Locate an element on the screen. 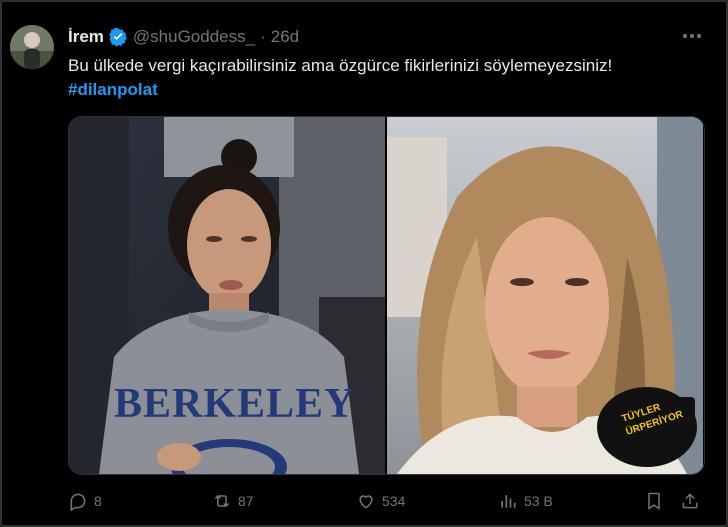 The height and width of the screenshot is (527, 728). heart-icon is located at coordinates (366, 502).